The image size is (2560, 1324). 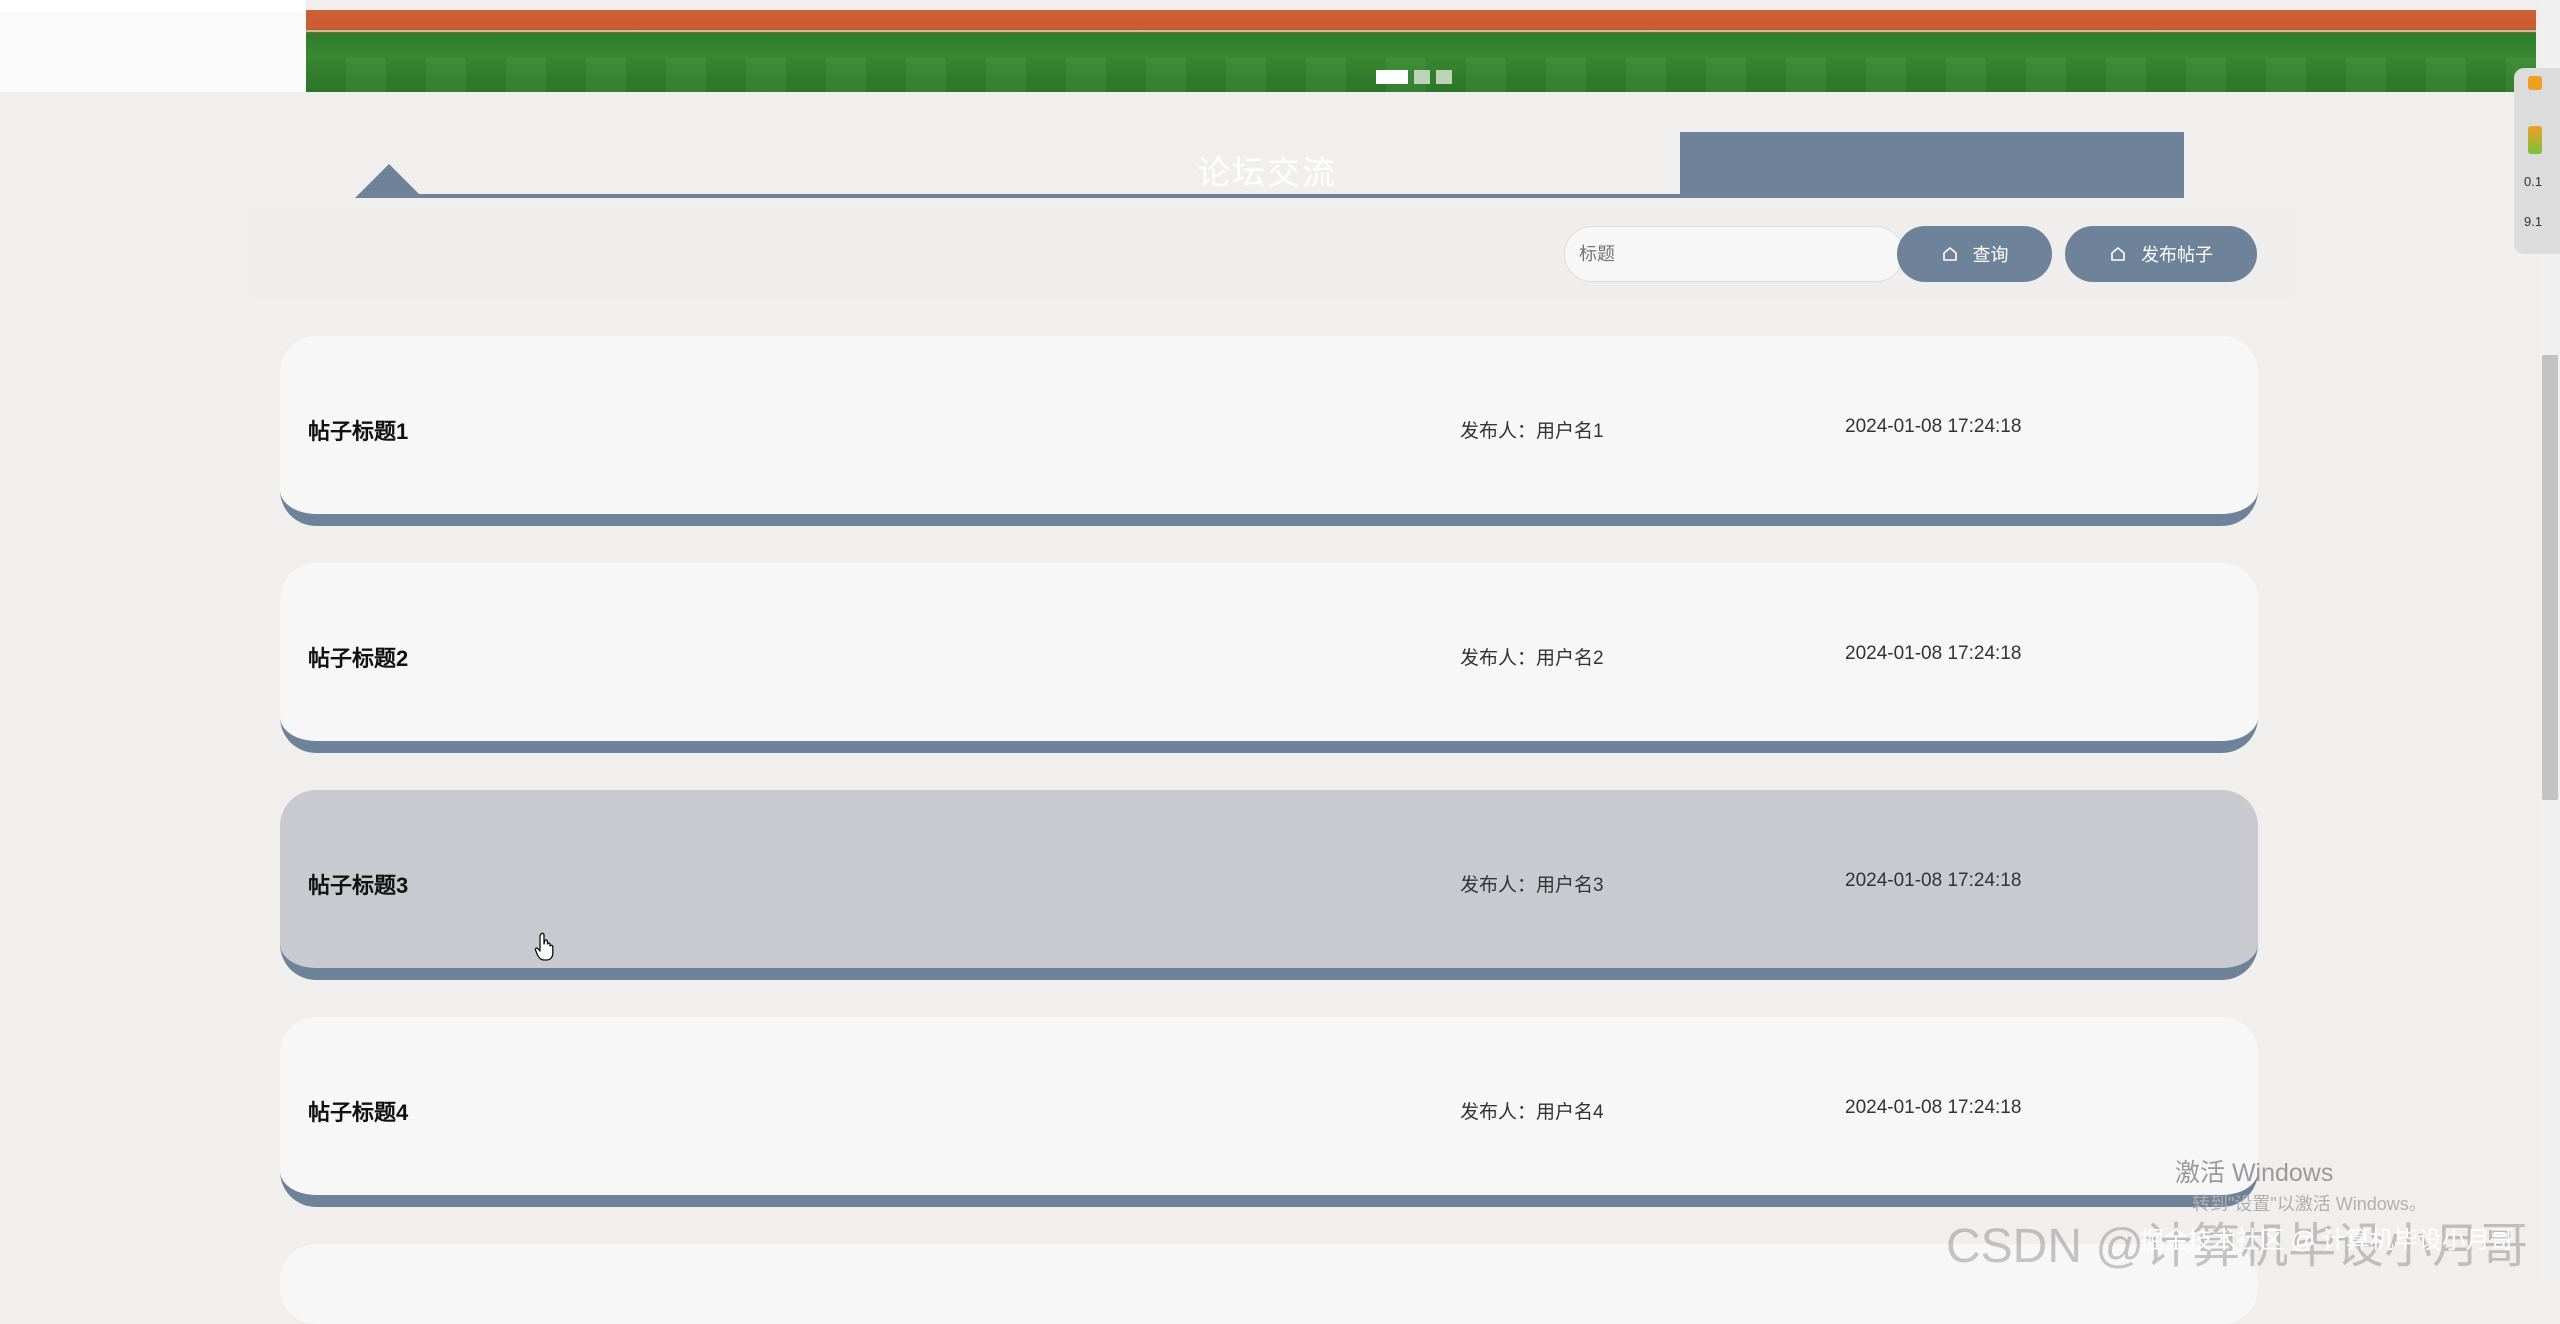 What do you see at coordinates (1269, 431) in the screenshot?
I see `post-card: 帖子标题1 发布人：用户名1 2024-01-08 17:24:18` at bounding box center [1269, 431].